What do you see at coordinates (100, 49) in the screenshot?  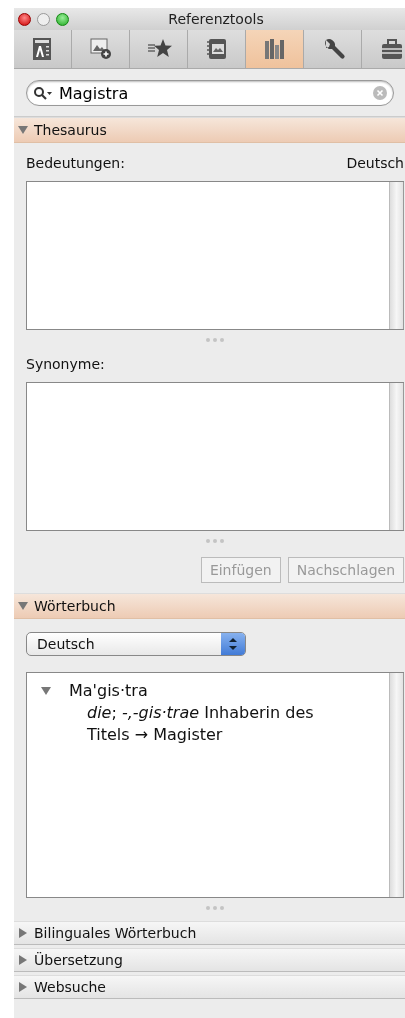 I see `image-add-icon` at bounding box center [100, 49].